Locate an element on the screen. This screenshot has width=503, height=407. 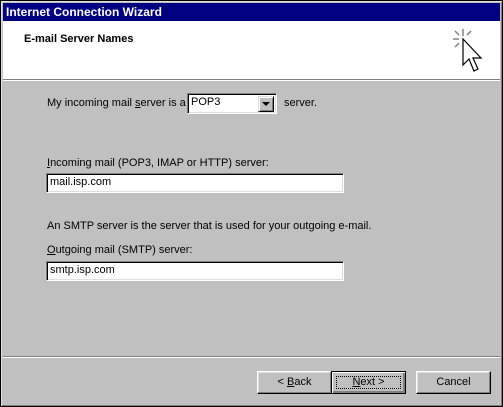
outgoing-server-value: smtp.isp.com is located at coordinates (82, 270).